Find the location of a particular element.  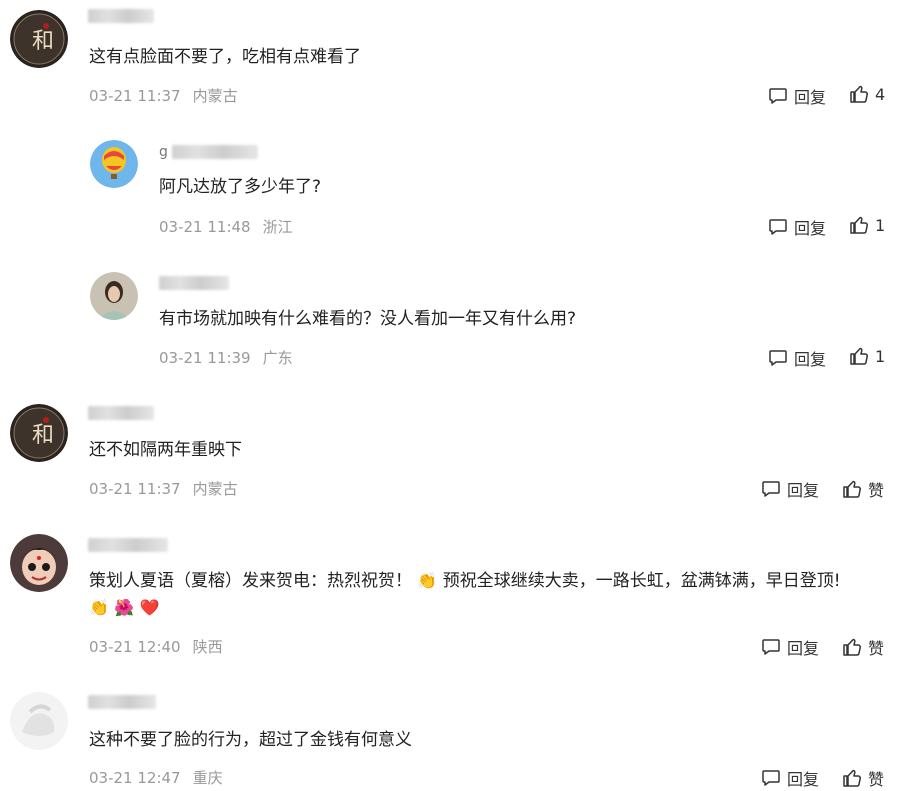

cartoon-boy-avatar-icon is located at coordinates (39, 563).